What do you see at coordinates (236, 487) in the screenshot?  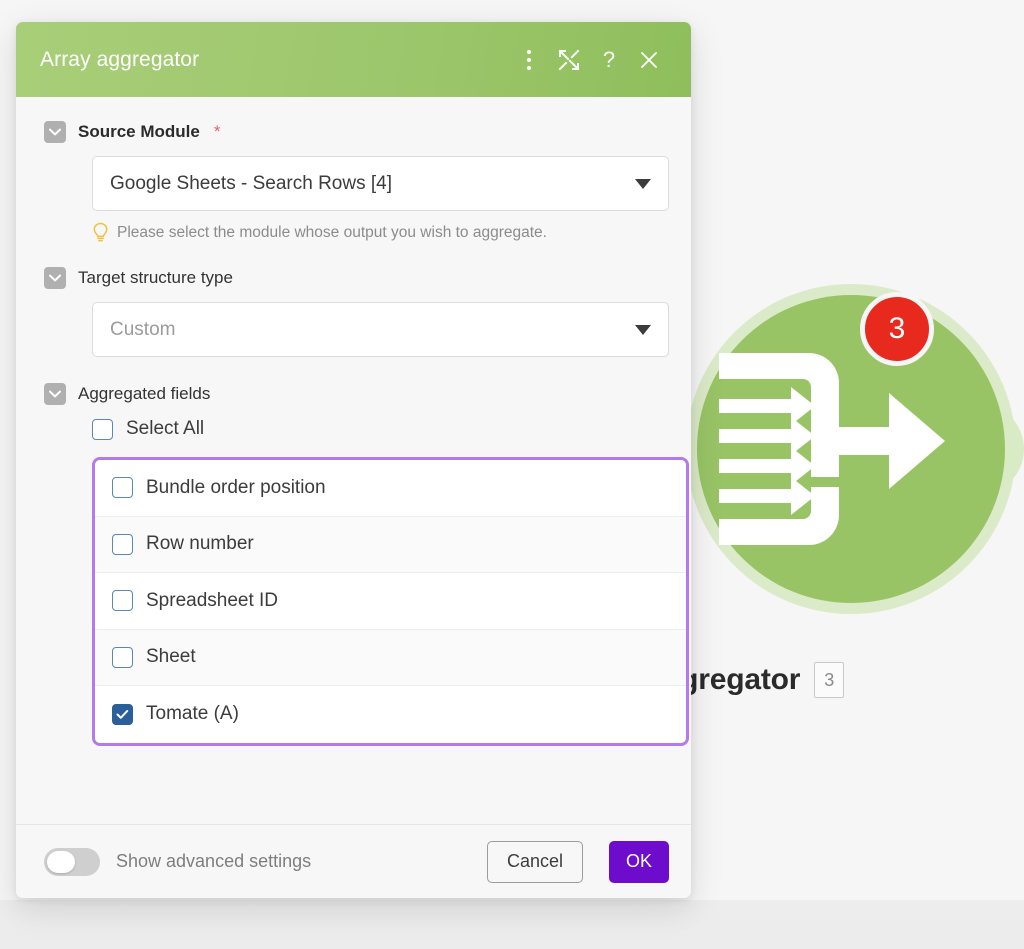 I see `field-label: Bundle order position` at bounding box center [236, 487].